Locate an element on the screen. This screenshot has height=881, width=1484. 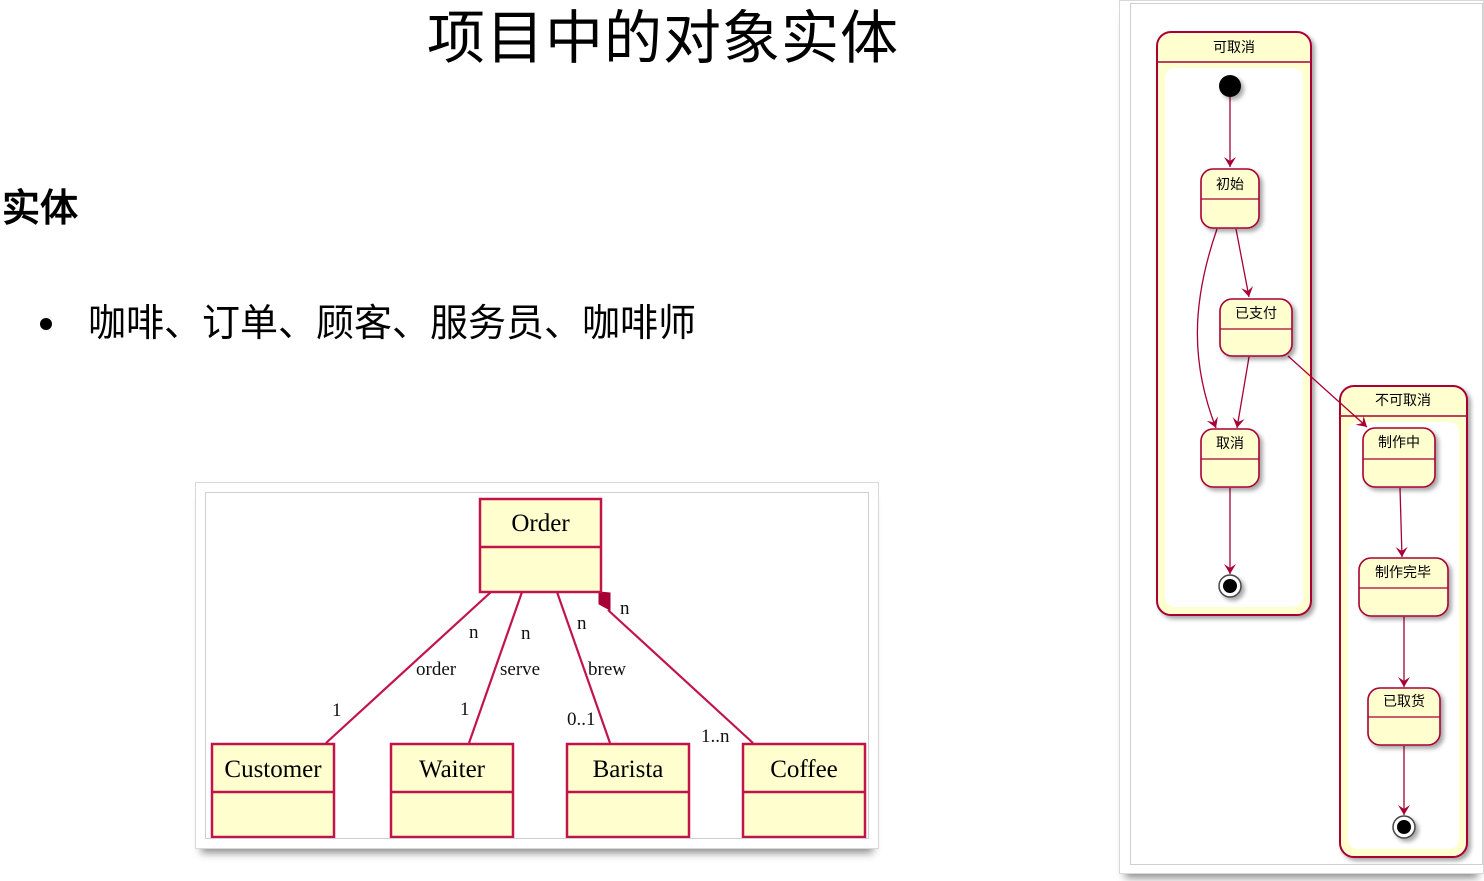
association-label: brew is located at coordinates (607, 669).